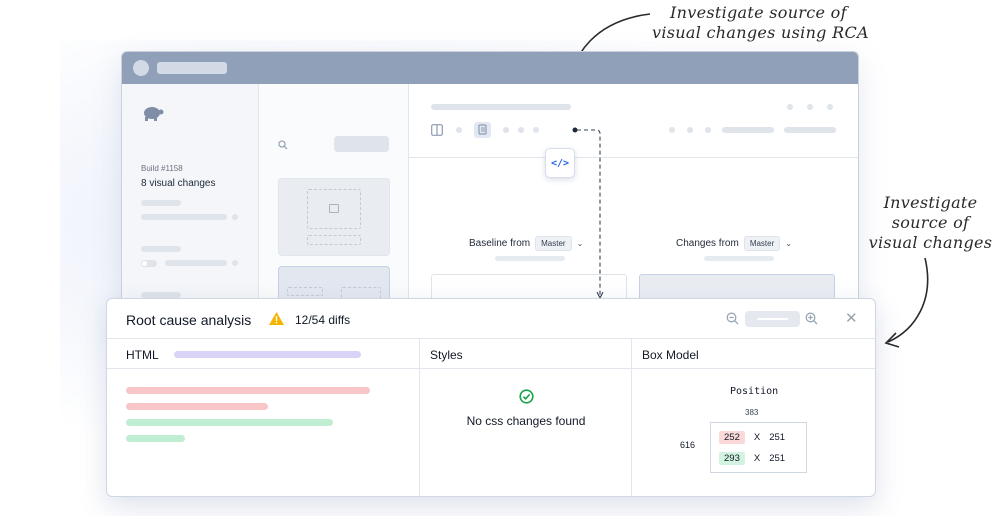 This screenshot has height=516, width=1006. I want to click on rca-title: Root cause analysis, so click(189, 320).